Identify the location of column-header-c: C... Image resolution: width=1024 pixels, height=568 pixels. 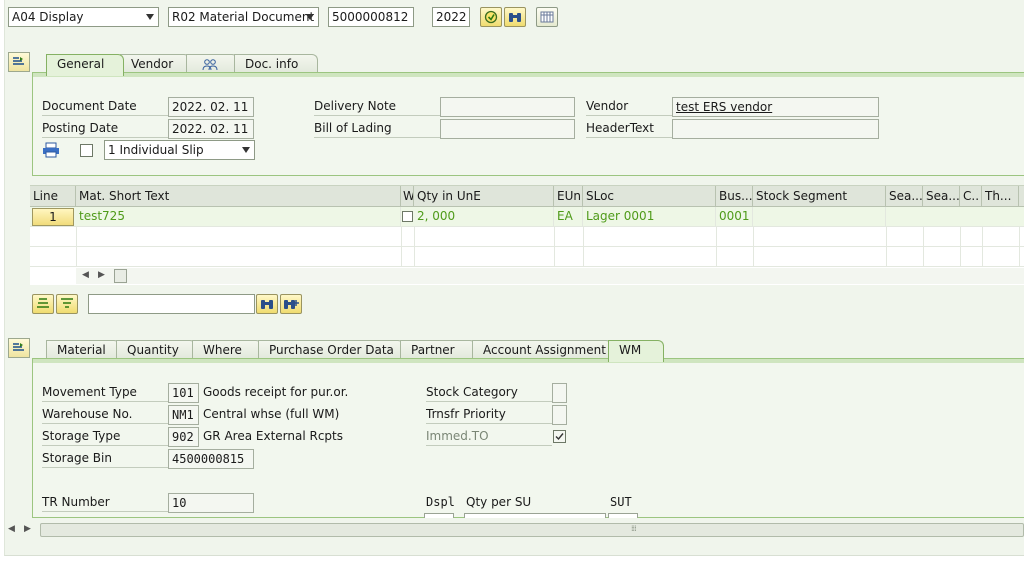
(971, 196).